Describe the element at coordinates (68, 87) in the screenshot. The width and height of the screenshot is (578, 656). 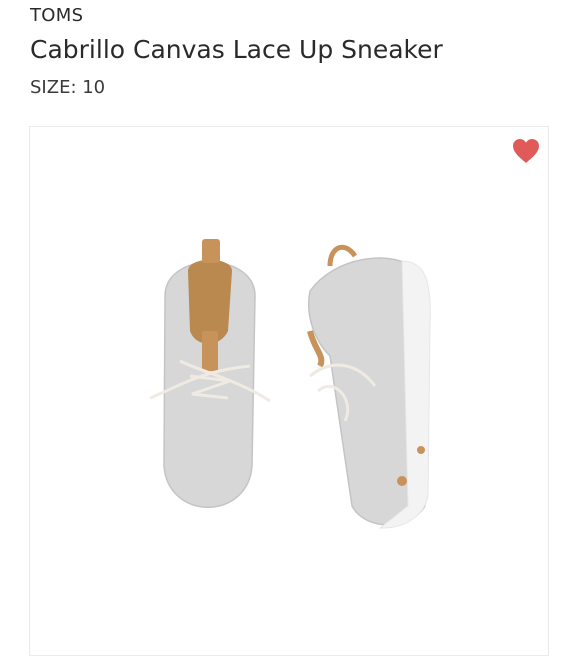
I see `size-label: SIZE: 10` at that location.